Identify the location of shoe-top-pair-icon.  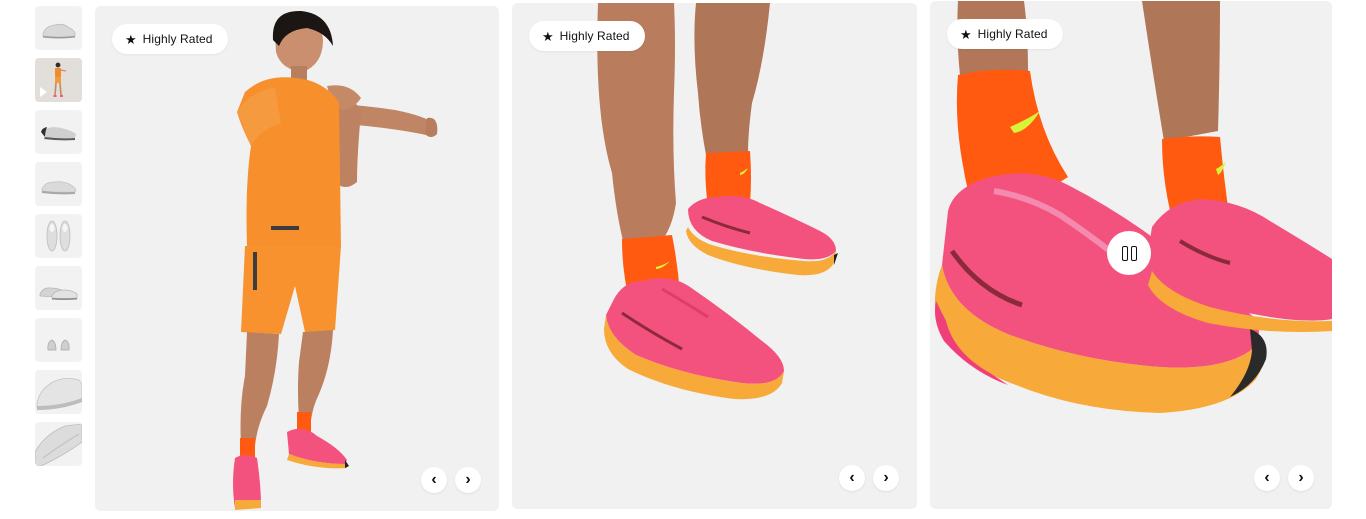
(58, 236).